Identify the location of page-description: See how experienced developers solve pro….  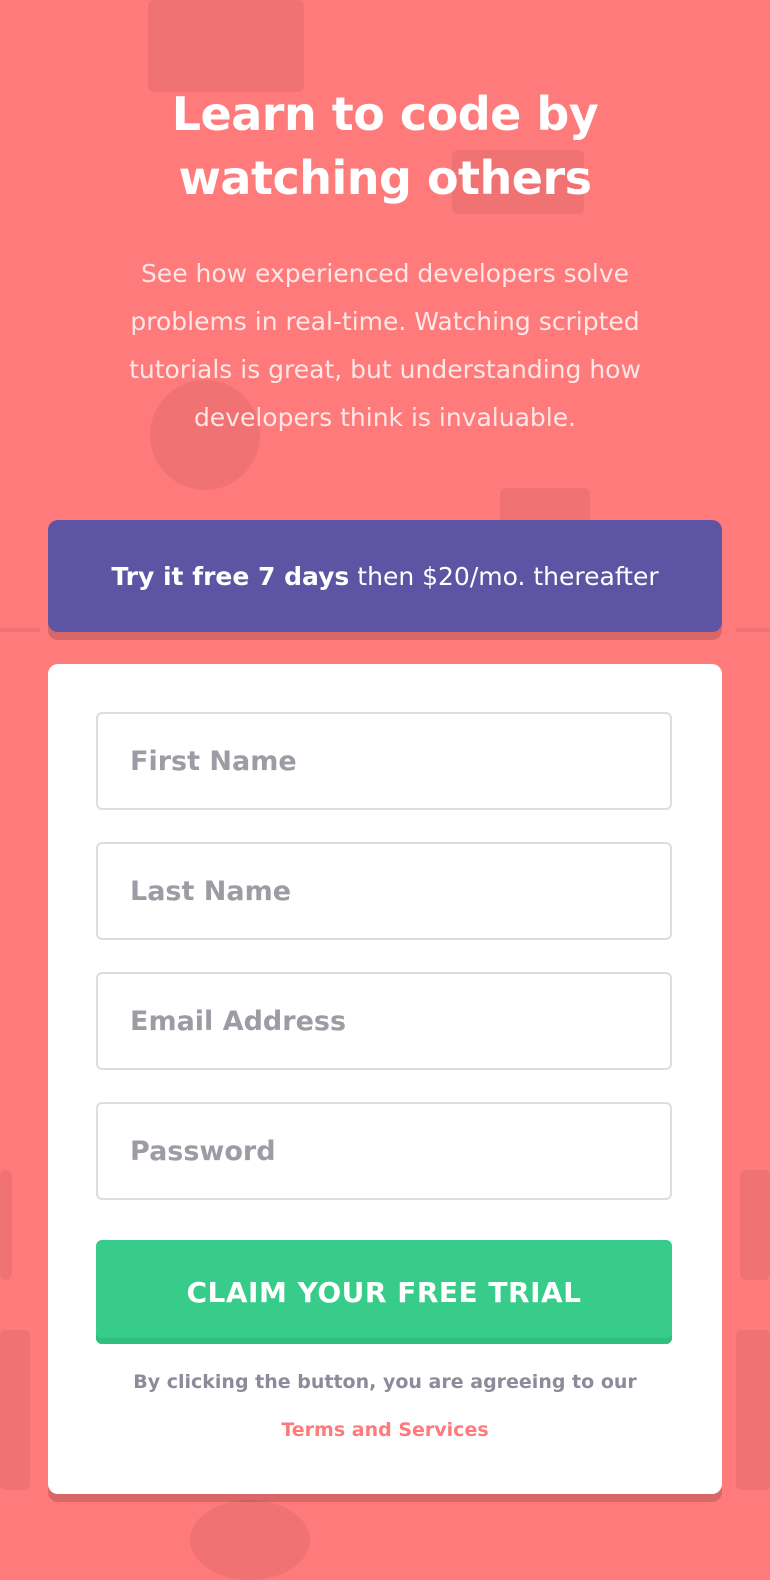
(385, 345).